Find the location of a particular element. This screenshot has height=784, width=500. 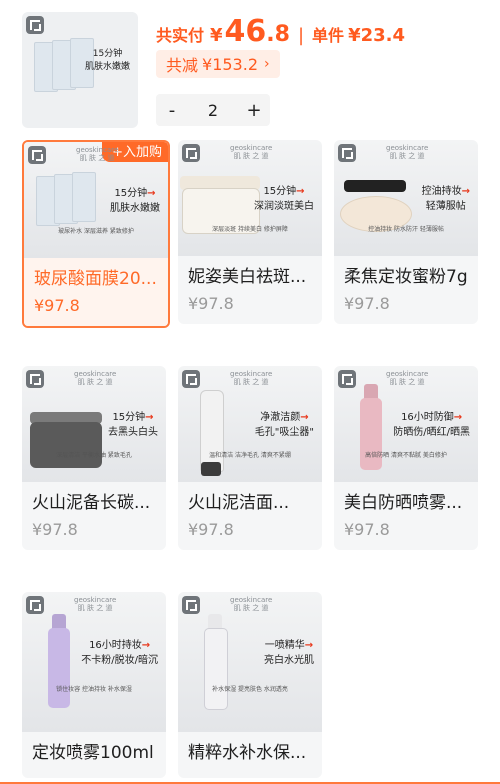

paid-price-integer: 46 is located at coordinates (245, 31).